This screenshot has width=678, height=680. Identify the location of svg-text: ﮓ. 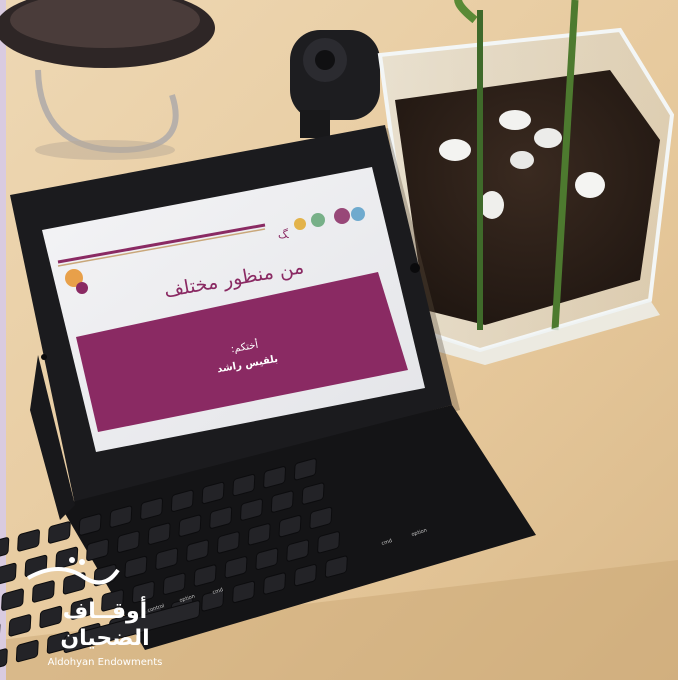
(283, 234).